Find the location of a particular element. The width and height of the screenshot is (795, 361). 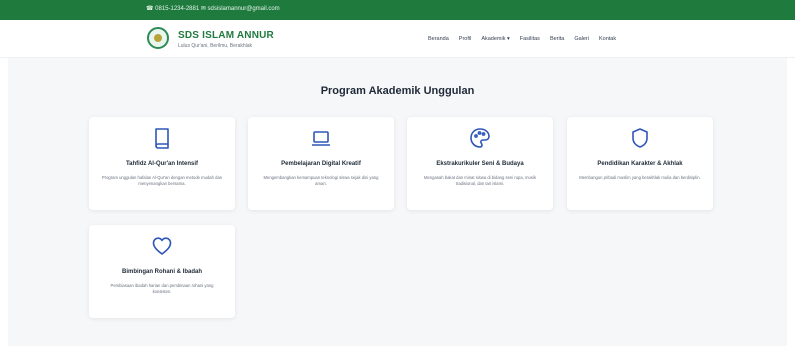

nav-item-fasilitas: Fasilitas is located at coordinates (530, 39).